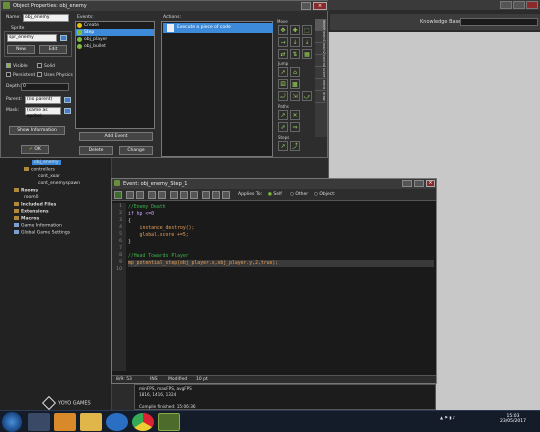  I want to click on jump-random-icon: ⚄, so click(283, 84).